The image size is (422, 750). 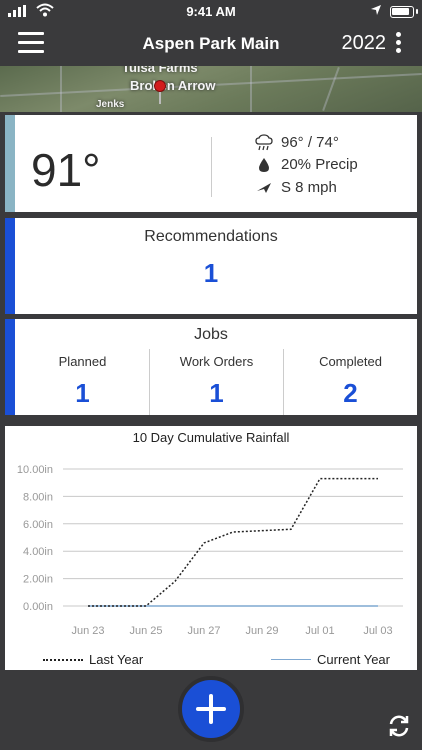 I want to click on weather-accent-bar, so click(x=10, y=163).